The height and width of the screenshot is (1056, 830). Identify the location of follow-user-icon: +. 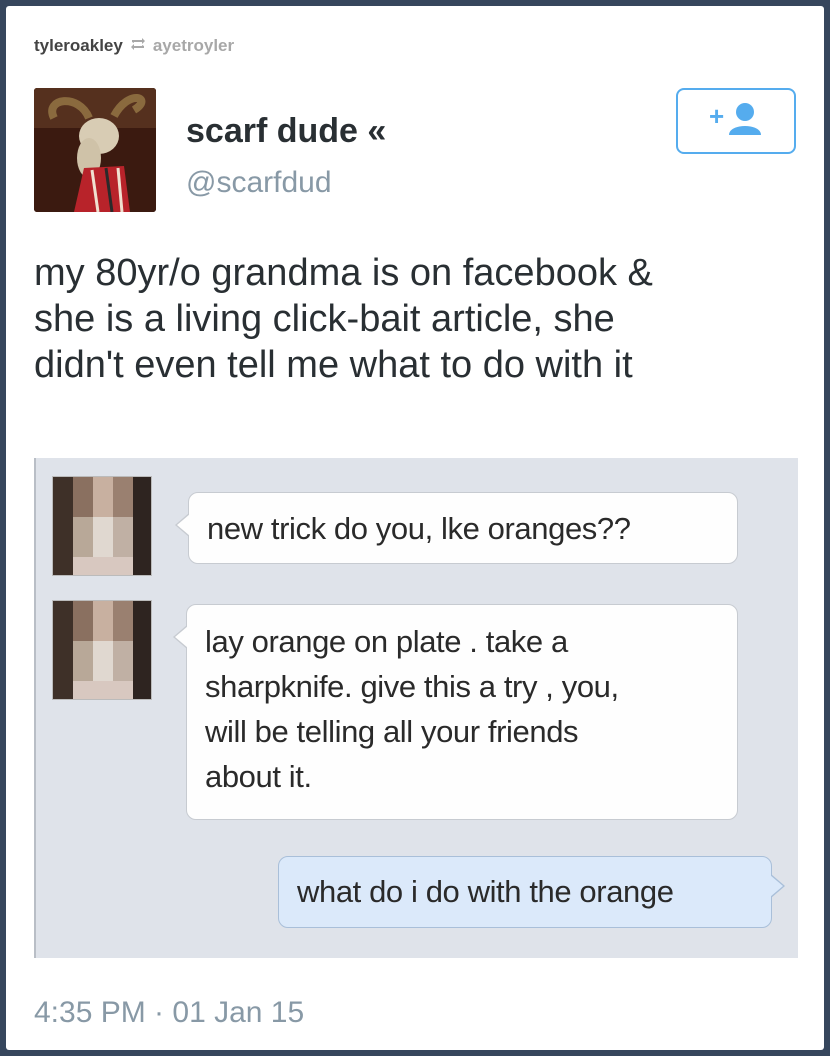
(736, 121).